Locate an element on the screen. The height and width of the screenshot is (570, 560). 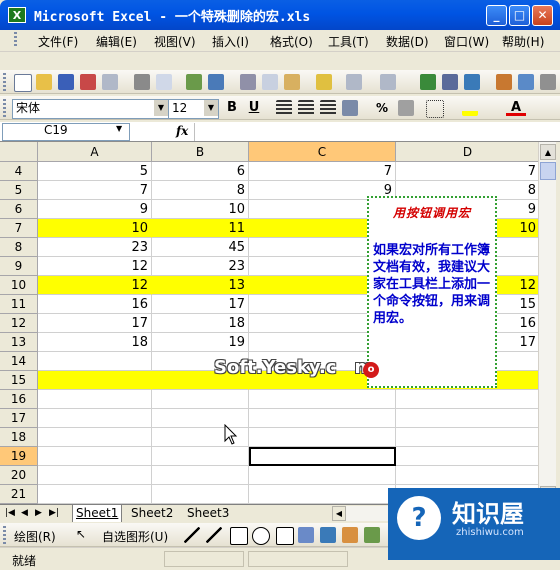
tab-sheet3: Sheet3 is located at coordinates (208, 513).